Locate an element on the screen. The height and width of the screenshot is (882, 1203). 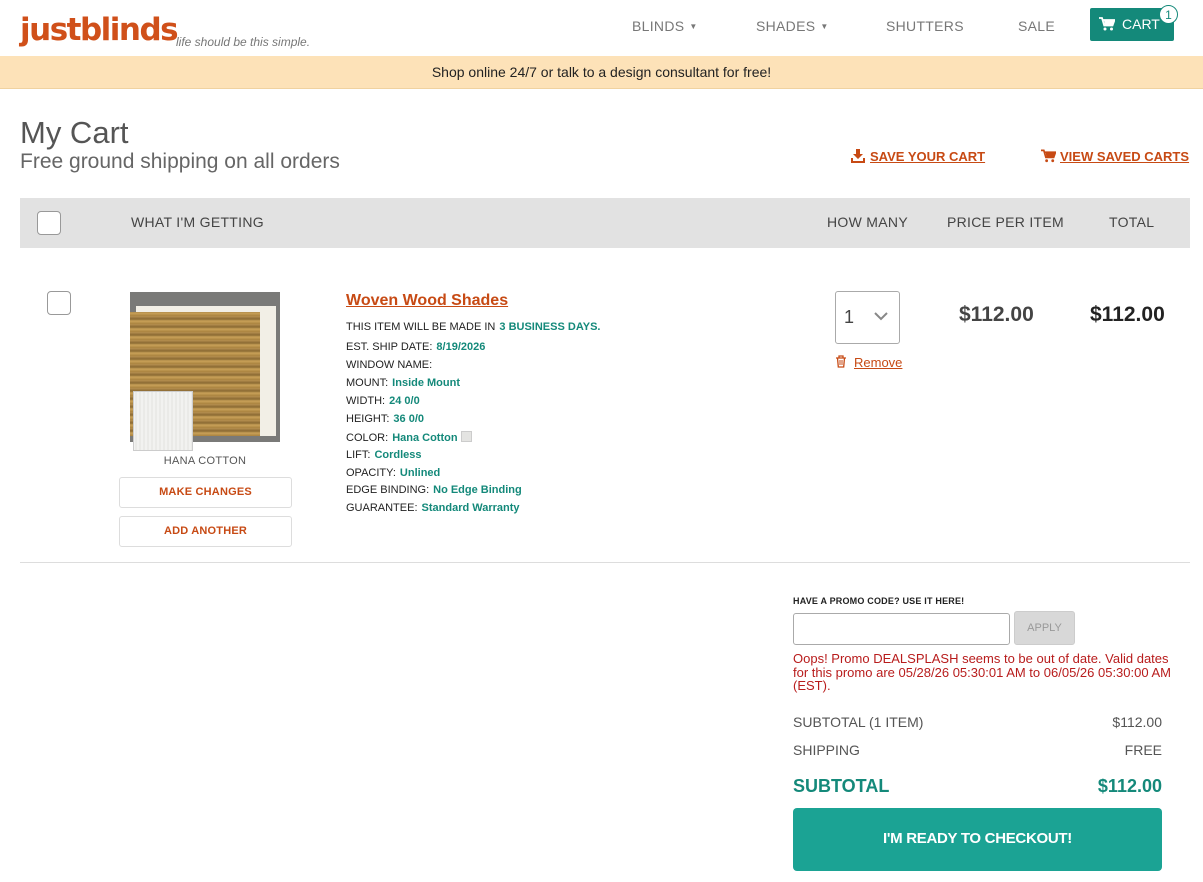
color-chip is located at coordinates (466, 436).